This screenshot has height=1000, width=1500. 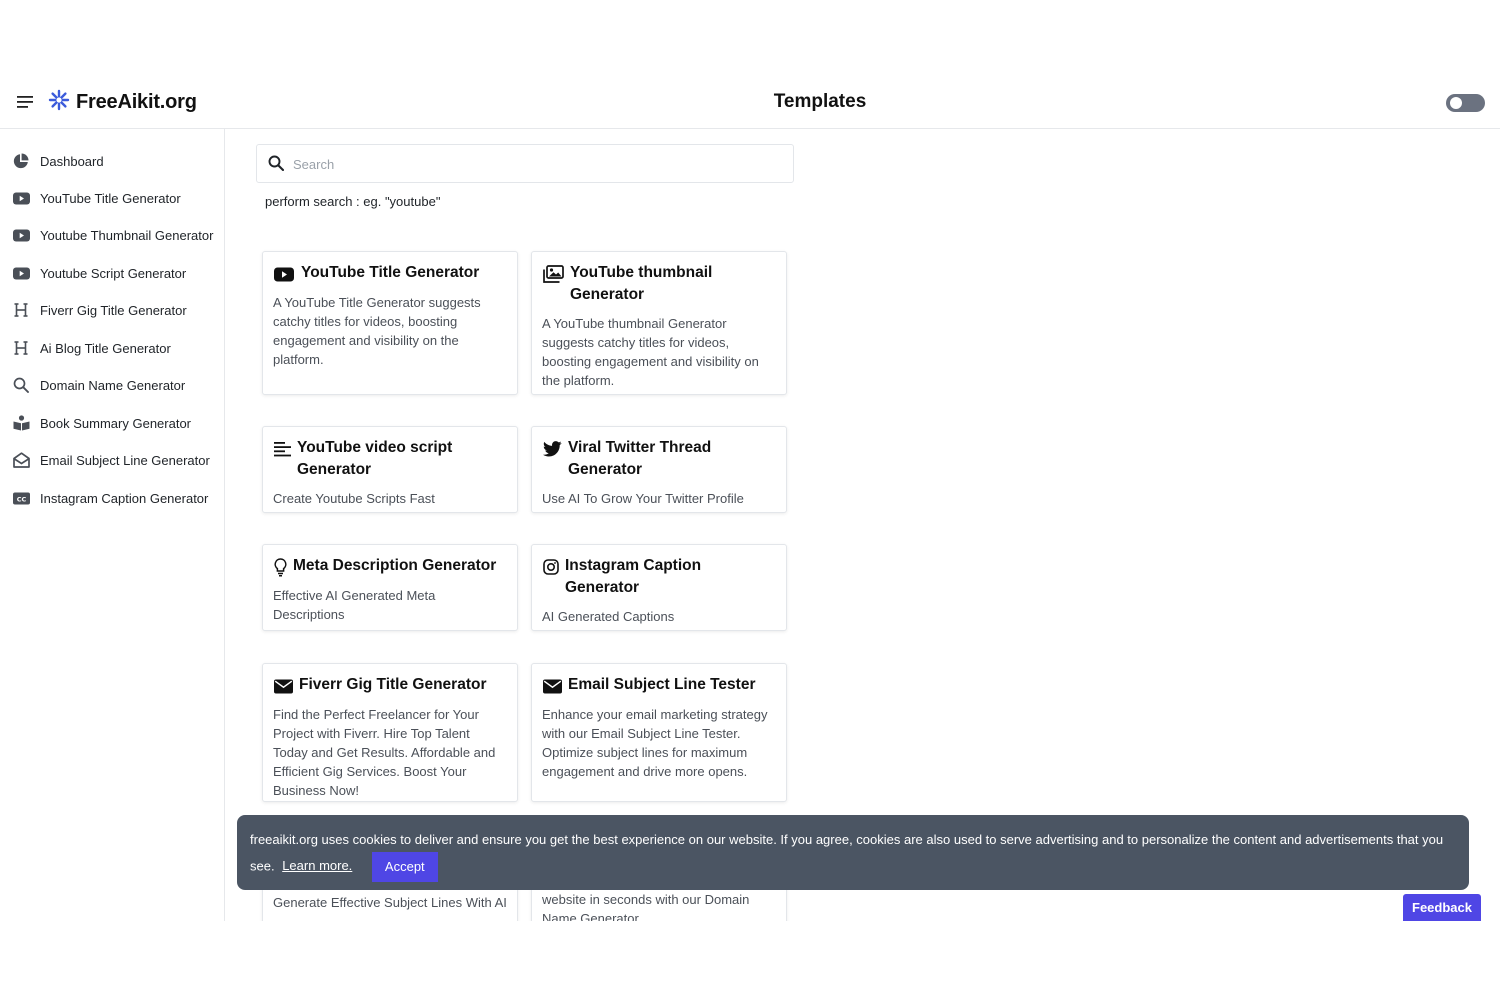 I want to click on book-reader-icon, so click(x=21, y=423).